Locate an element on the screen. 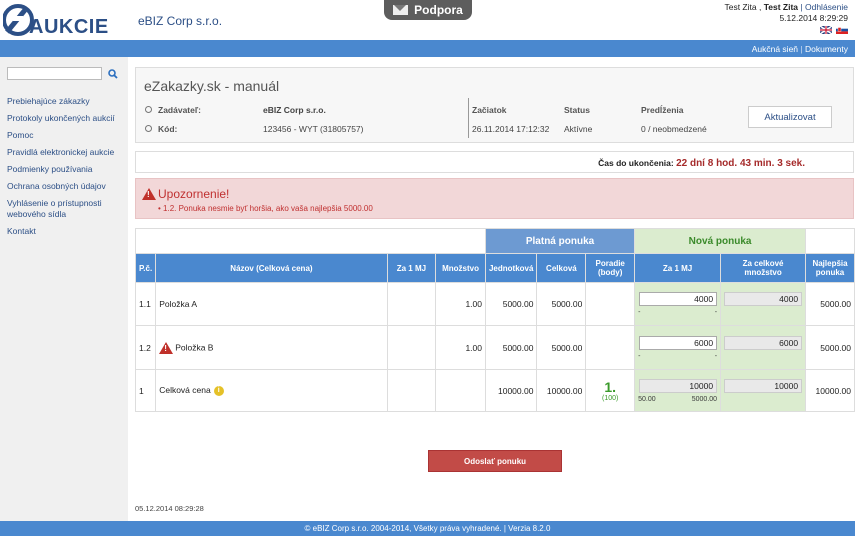  kod-label: Kód: is located at coordinates (168, 129).